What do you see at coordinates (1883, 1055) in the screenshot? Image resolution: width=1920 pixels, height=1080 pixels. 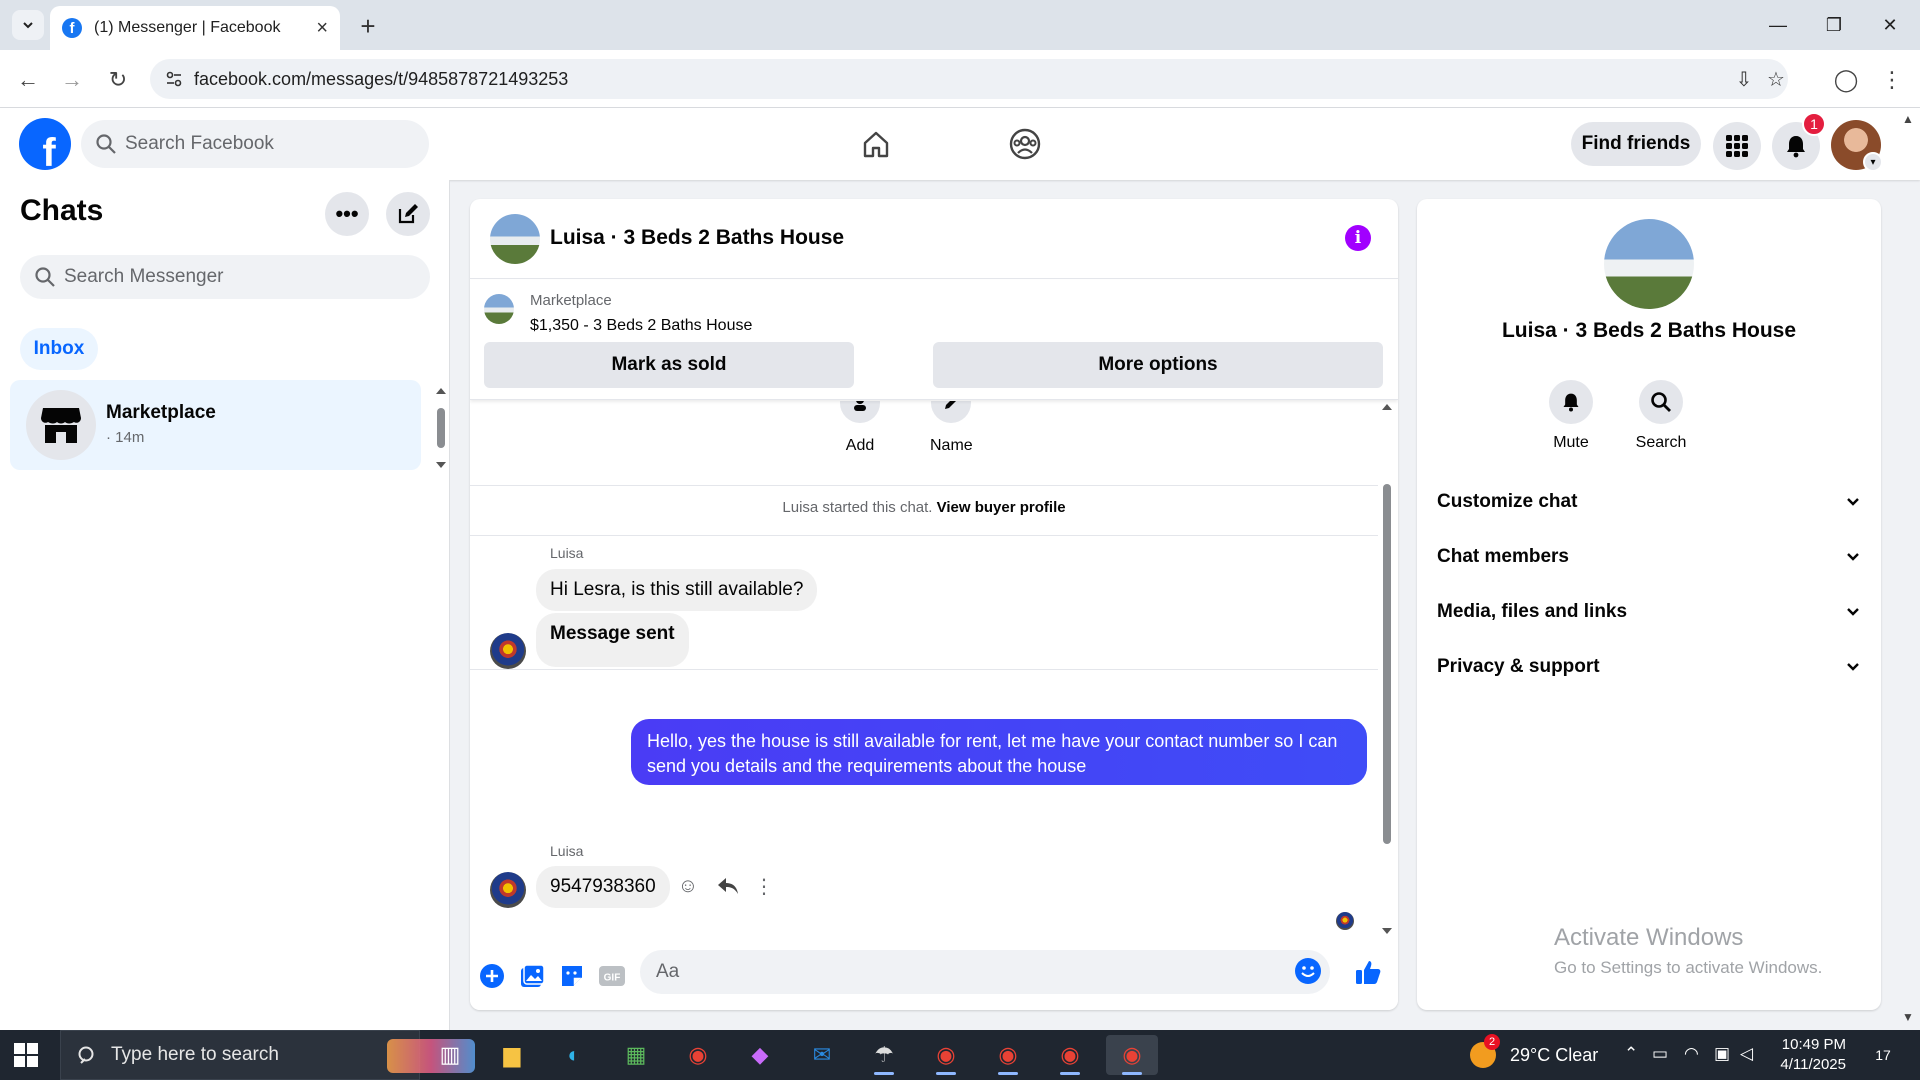 I see `notification-center-icon: 17` at bounding box center [1883, 1055].